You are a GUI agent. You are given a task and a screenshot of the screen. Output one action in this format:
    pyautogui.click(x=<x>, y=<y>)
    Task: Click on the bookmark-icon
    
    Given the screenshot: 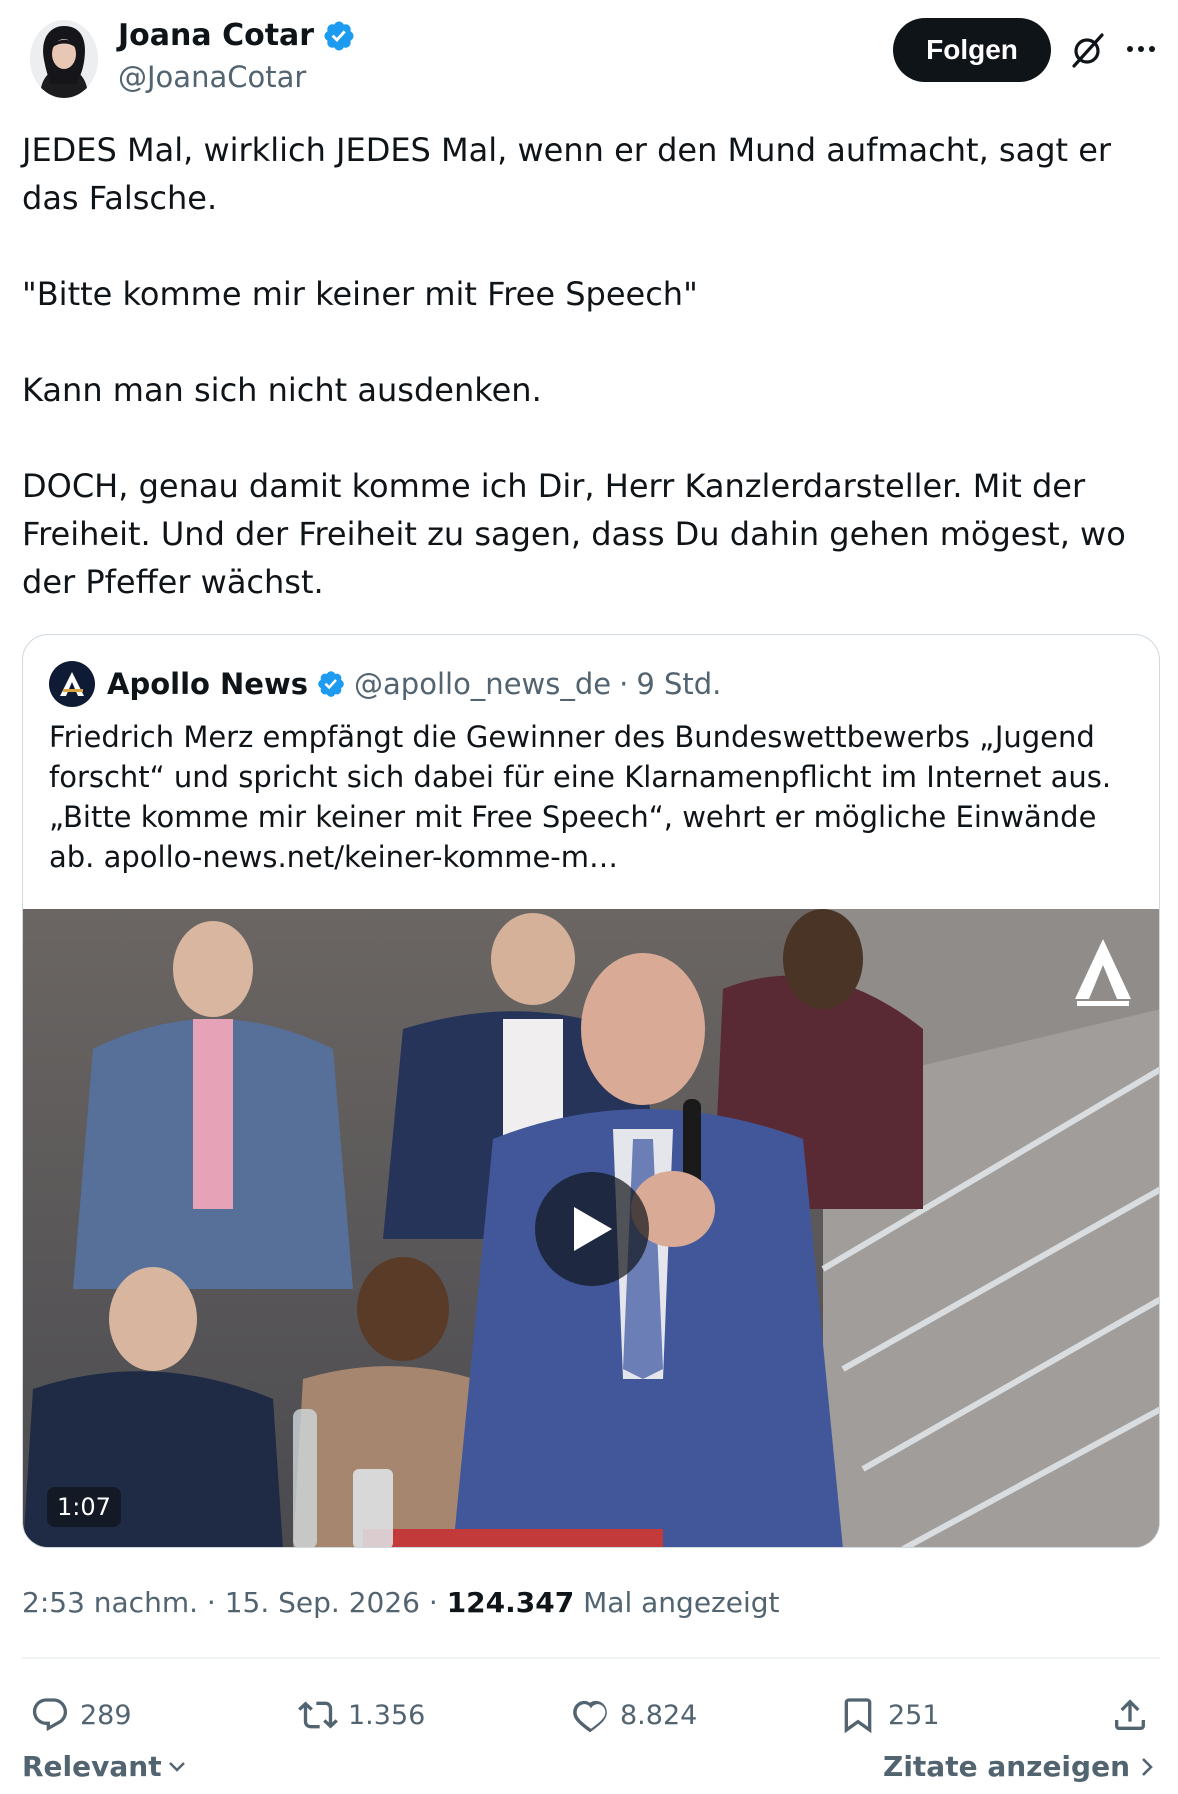 What is the action you would take?
    pyautogui.click(x=858, y=1716)
    